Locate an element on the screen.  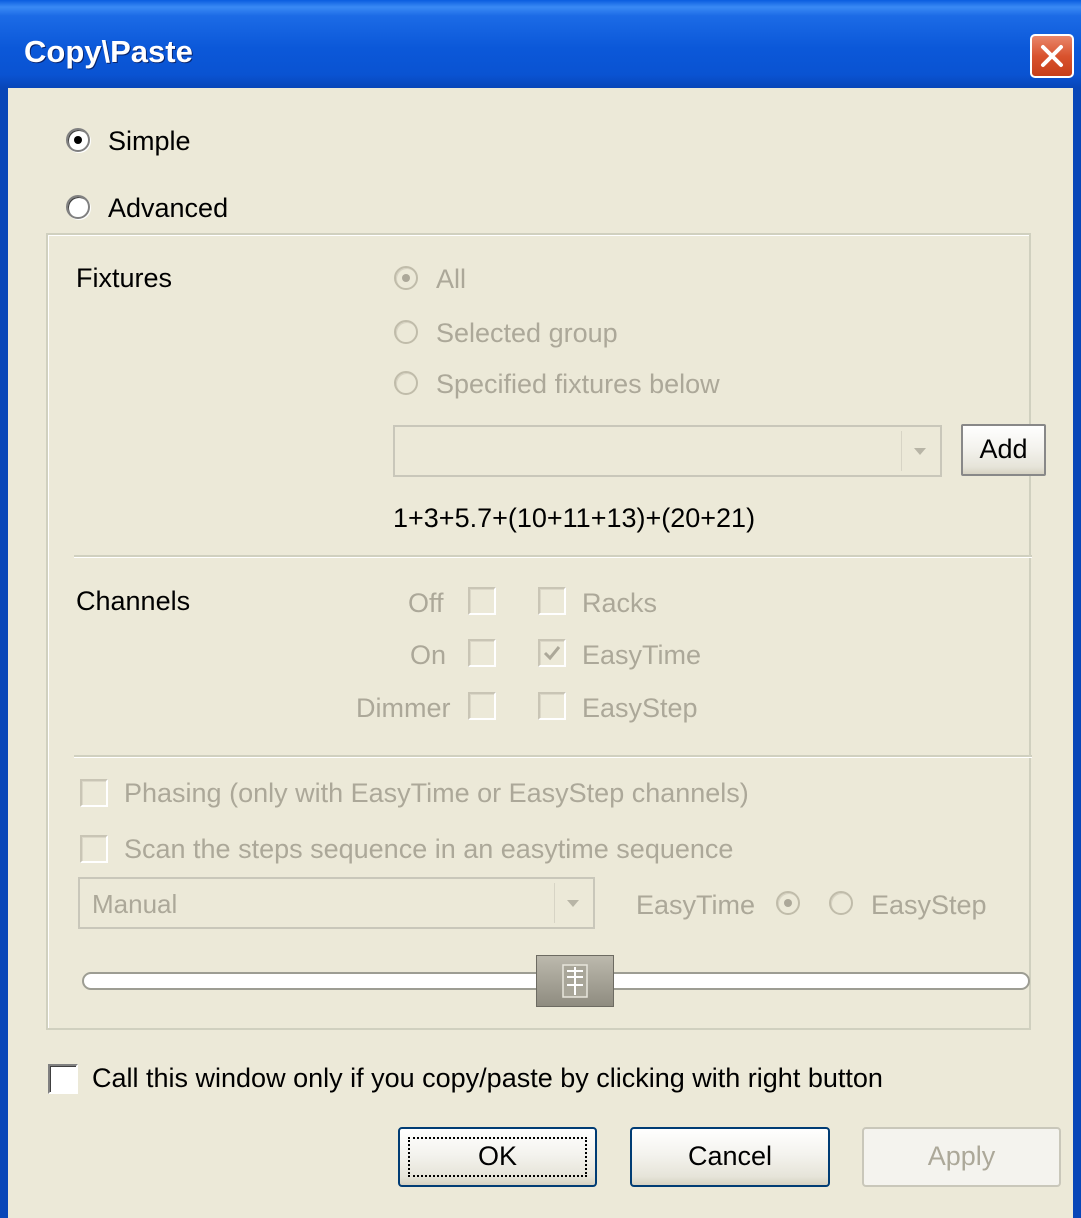
focus-rectangle is located at coordinates (497, 1157).